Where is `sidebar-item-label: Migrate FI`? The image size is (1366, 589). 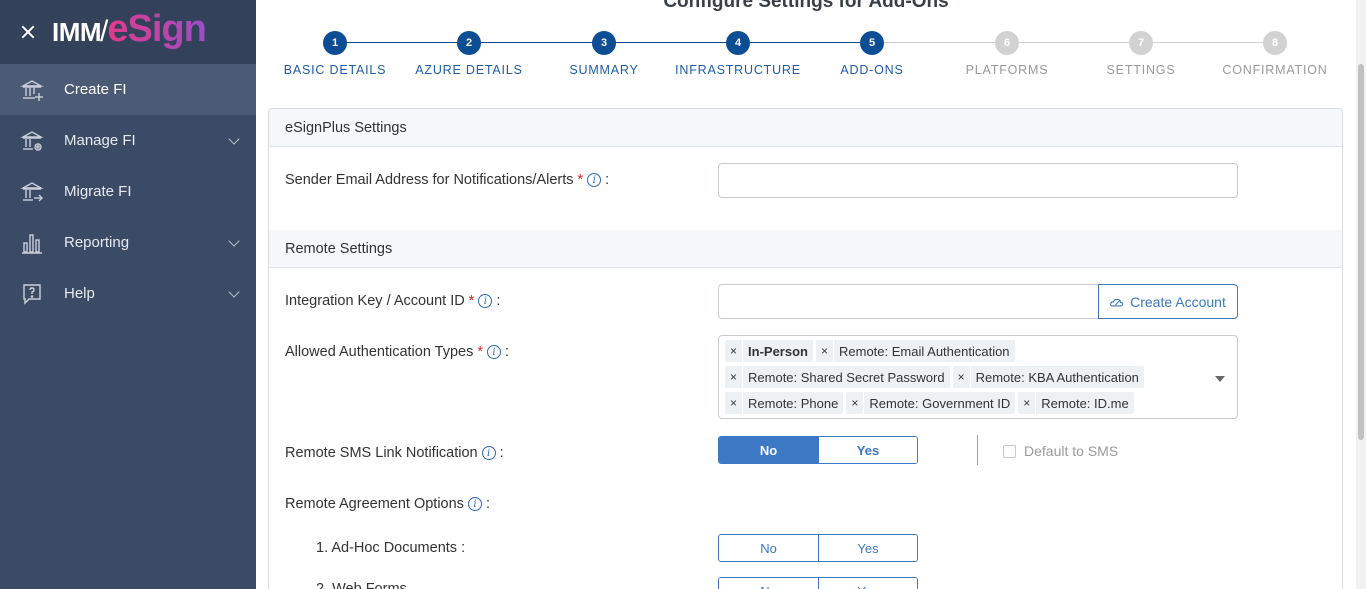
sidebar-item-label: Migrate FI is located at coordinates (98, 191).